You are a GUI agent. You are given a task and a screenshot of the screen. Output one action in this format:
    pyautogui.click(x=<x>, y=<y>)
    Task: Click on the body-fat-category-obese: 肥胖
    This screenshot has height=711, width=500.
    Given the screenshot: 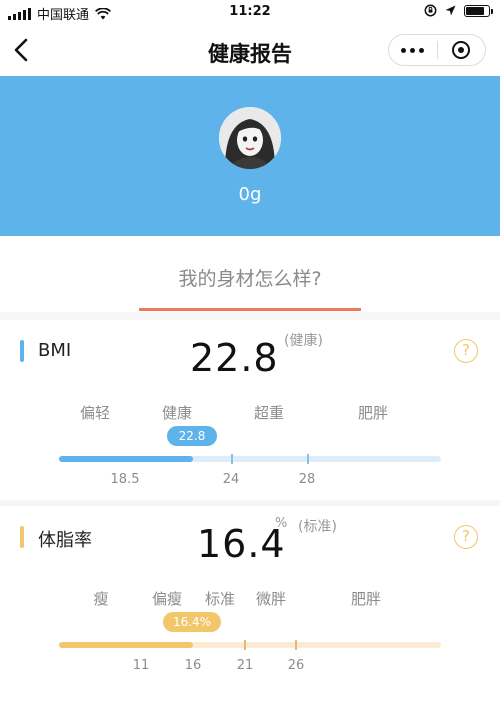 What is the action you would take?
    pyautogui.click(x=366, y=599)
    